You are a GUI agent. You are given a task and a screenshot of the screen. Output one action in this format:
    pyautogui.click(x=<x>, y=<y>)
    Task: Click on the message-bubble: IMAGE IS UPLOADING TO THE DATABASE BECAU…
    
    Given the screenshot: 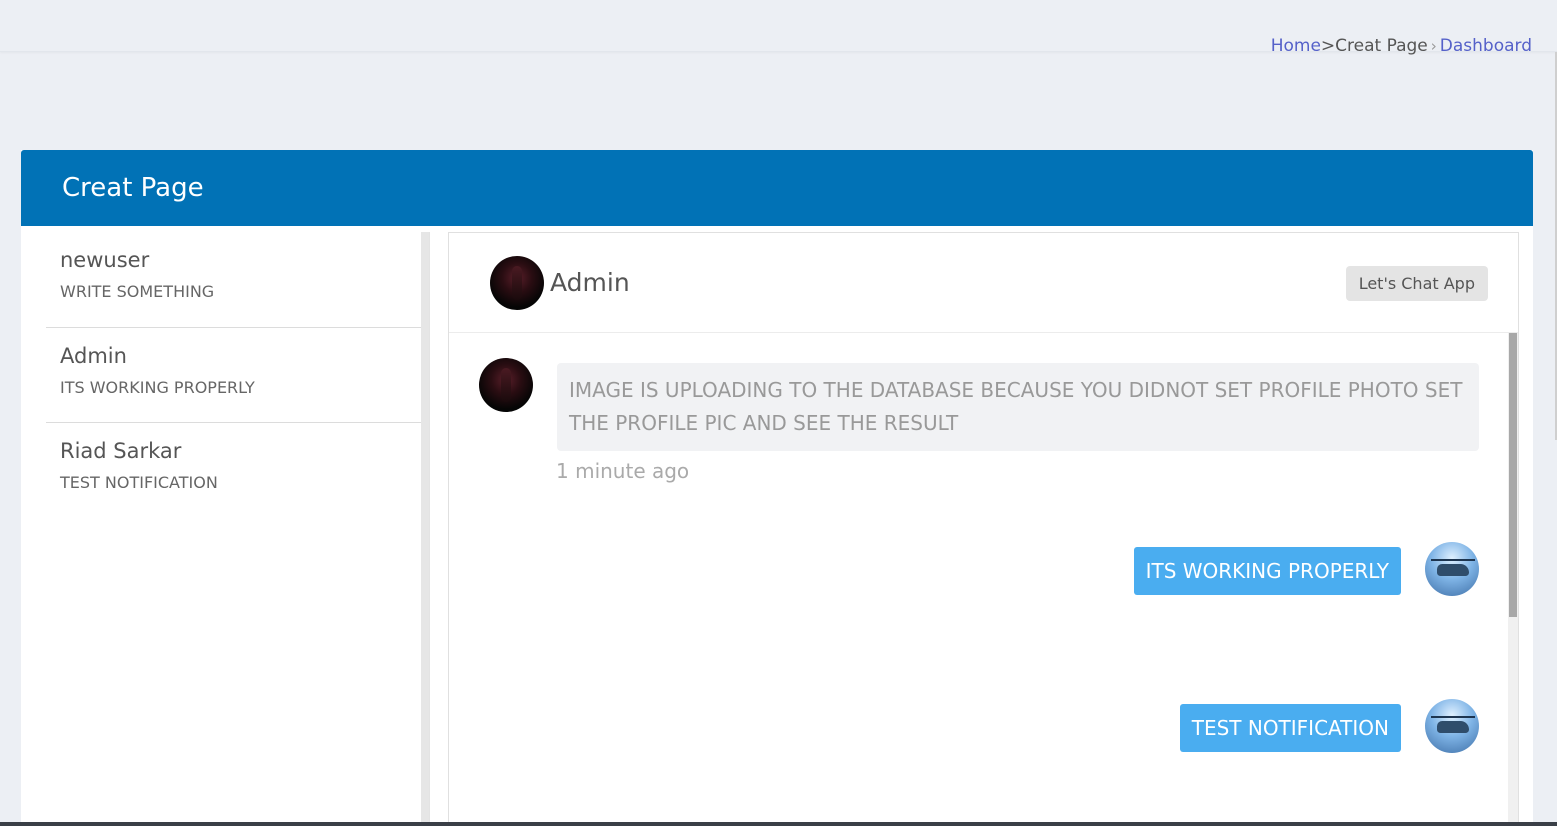 What is the action you would take?
    pyautogui.click(x=1018, y=407)
    